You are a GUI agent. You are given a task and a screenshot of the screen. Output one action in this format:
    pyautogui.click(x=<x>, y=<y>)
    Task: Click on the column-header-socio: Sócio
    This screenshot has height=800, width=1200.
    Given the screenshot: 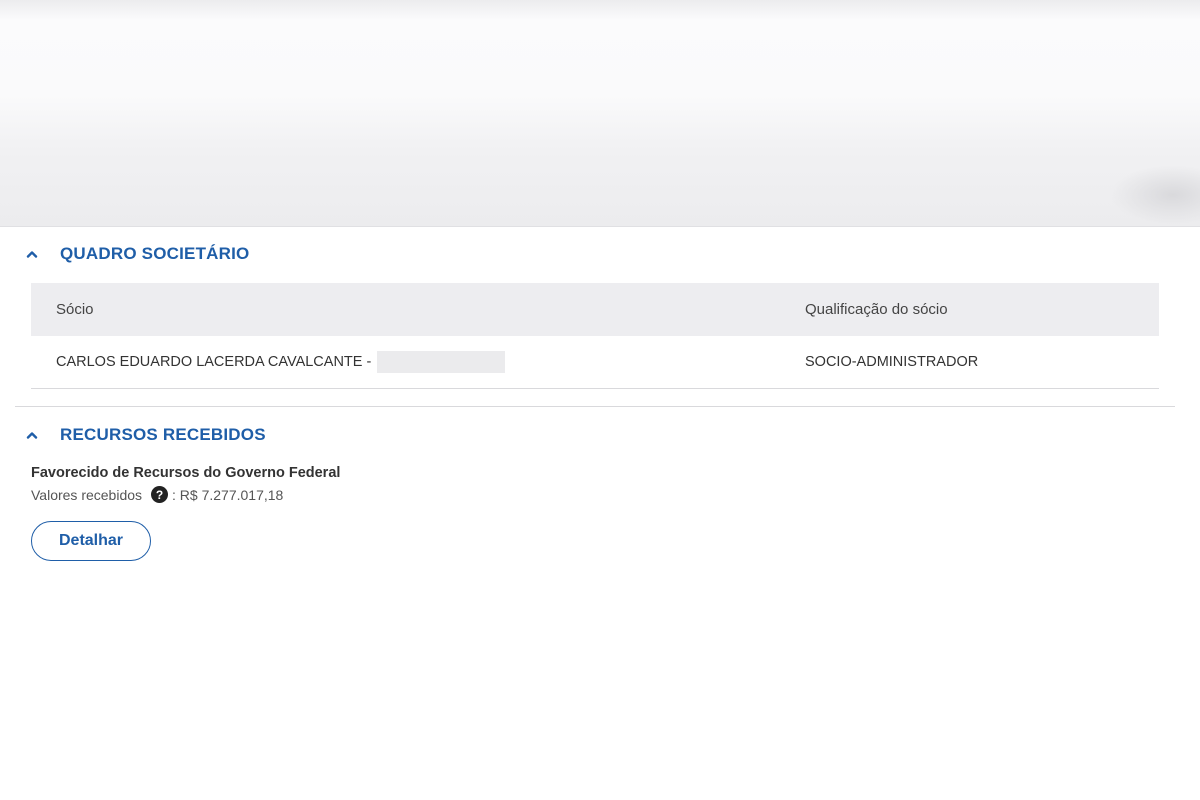 What is the action you would take?
    pyautogui.click(x=75, y=309)
    